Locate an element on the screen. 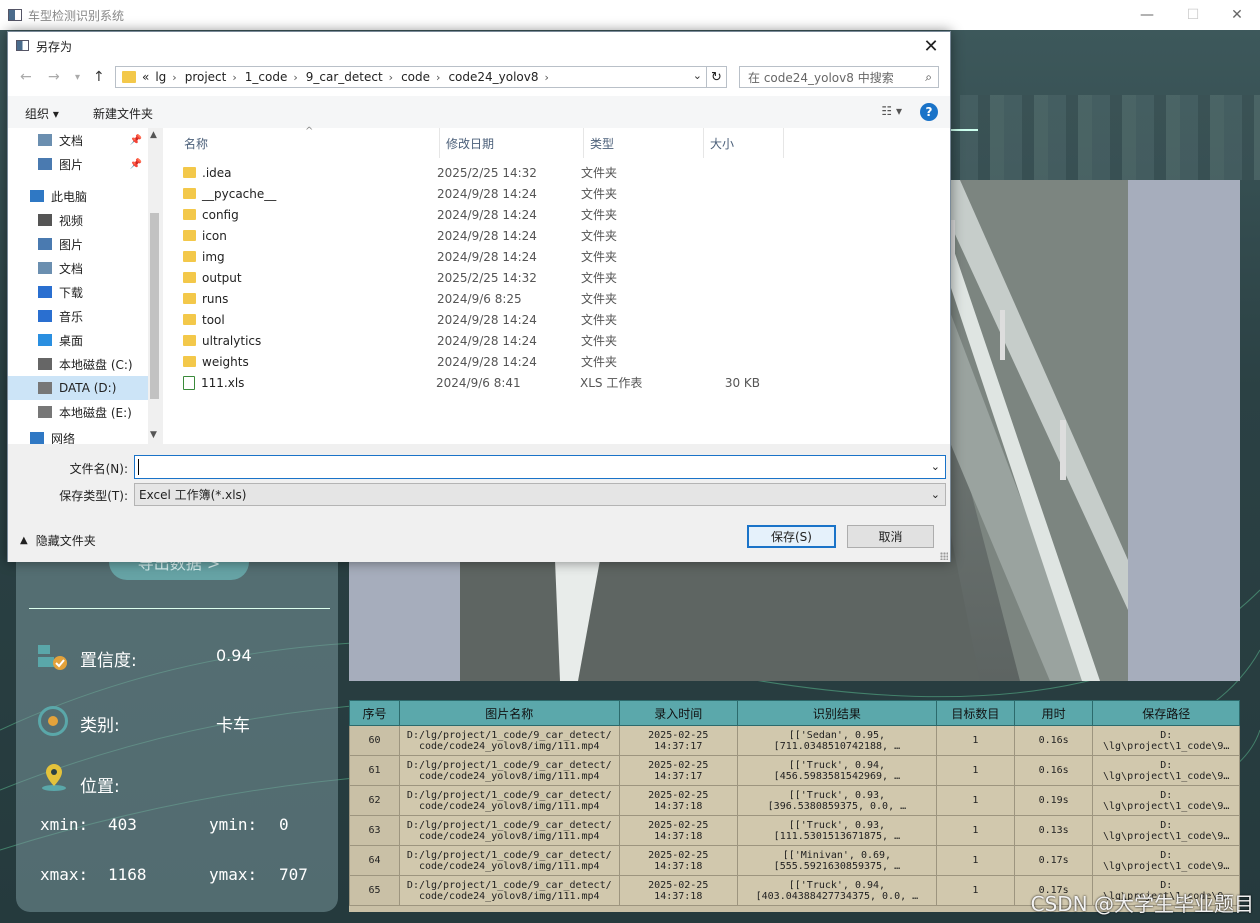 This screenshot has width=1260, height=923. filetype-select: Excel 工作簿(*.xls) ⌄ is located at coordinates (540, 494).